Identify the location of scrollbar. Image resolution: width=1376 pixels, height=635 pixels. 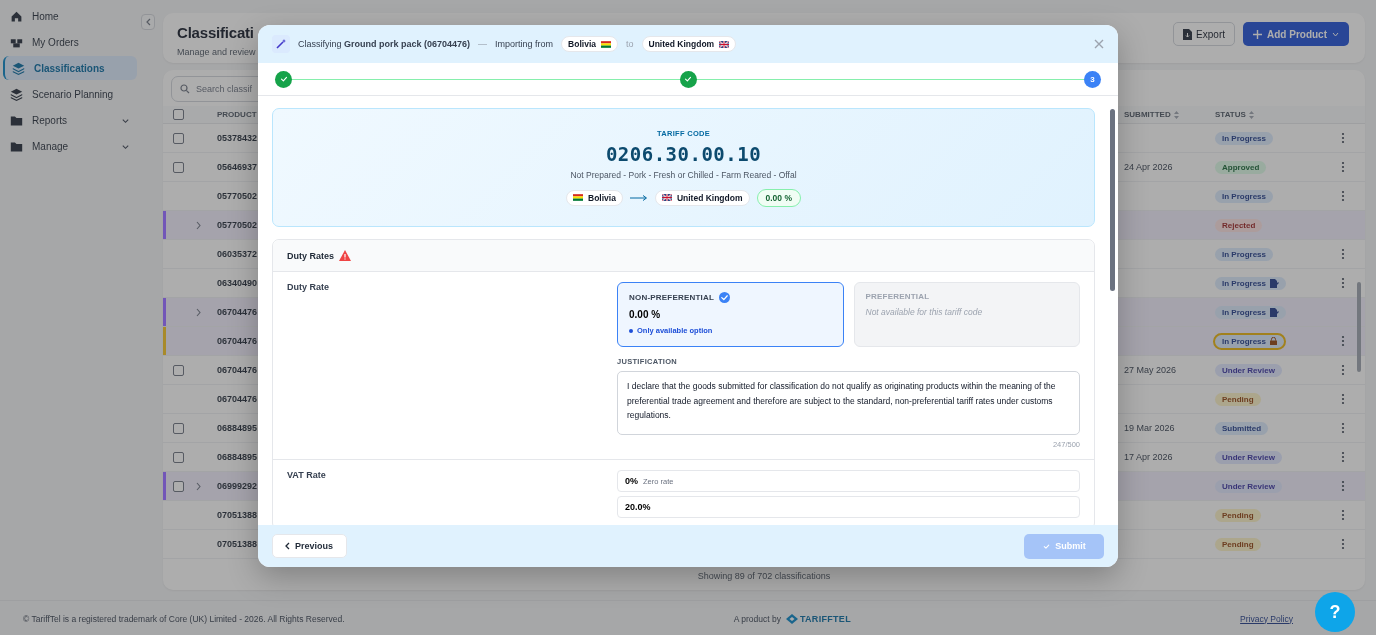
(1359, 327).